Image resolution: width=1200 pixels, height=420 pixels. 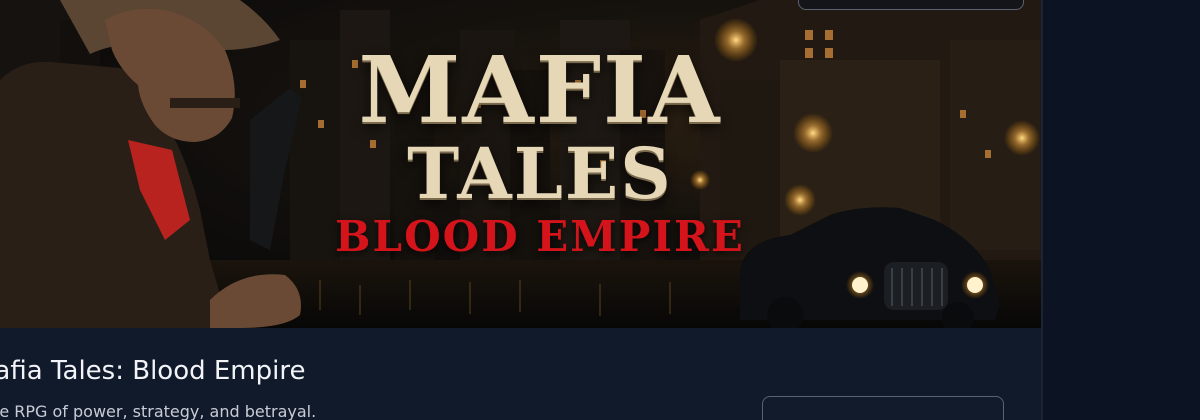 I want to click on banner-title-line2: TALES, so click(x=540, y=173).